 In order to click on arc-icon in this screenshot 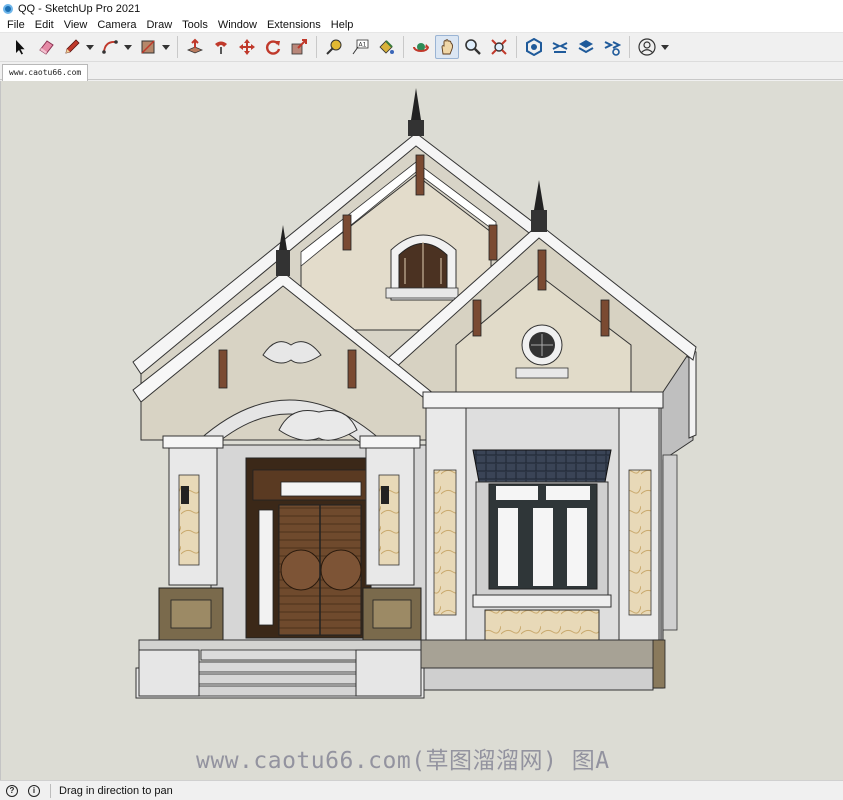, I will do `click(110, 47)`.